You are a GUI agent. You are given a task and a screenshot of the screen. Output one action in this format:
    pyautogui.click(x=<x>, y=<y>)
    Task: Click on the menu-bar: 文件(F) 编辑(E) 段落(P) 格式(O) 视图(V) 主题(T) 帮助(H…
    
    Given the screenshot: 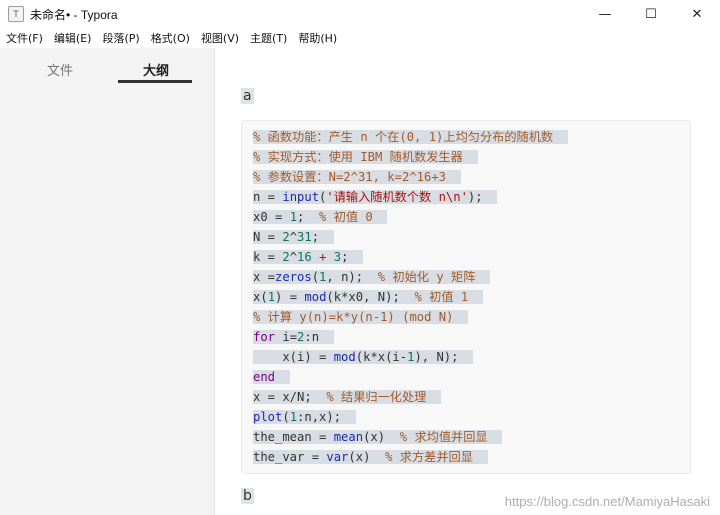 What is the action you would take?
    pyautogui.click(x=360, y=38)
    